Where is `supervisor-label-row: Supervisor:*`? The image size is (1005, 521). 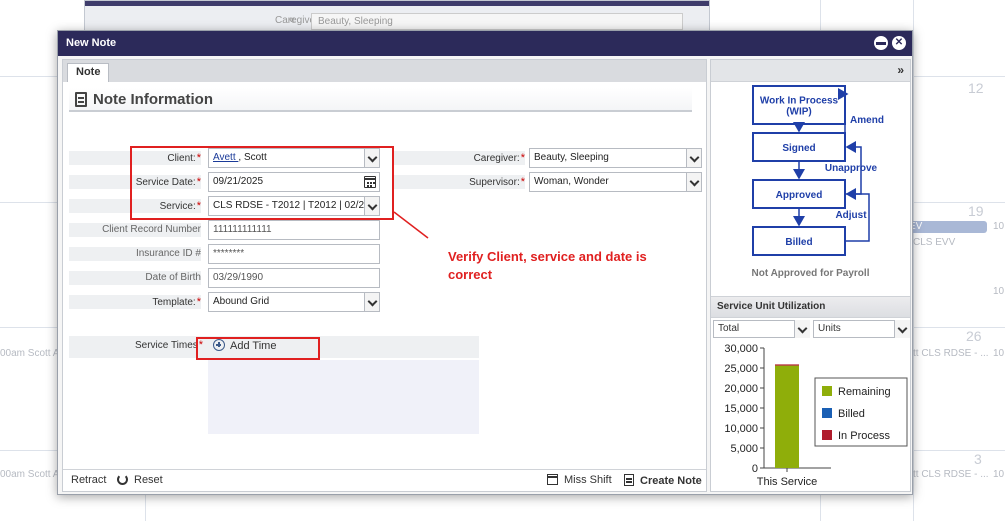
supervisor-label-row: Supervisor:* is located at coordinates (459, 182).